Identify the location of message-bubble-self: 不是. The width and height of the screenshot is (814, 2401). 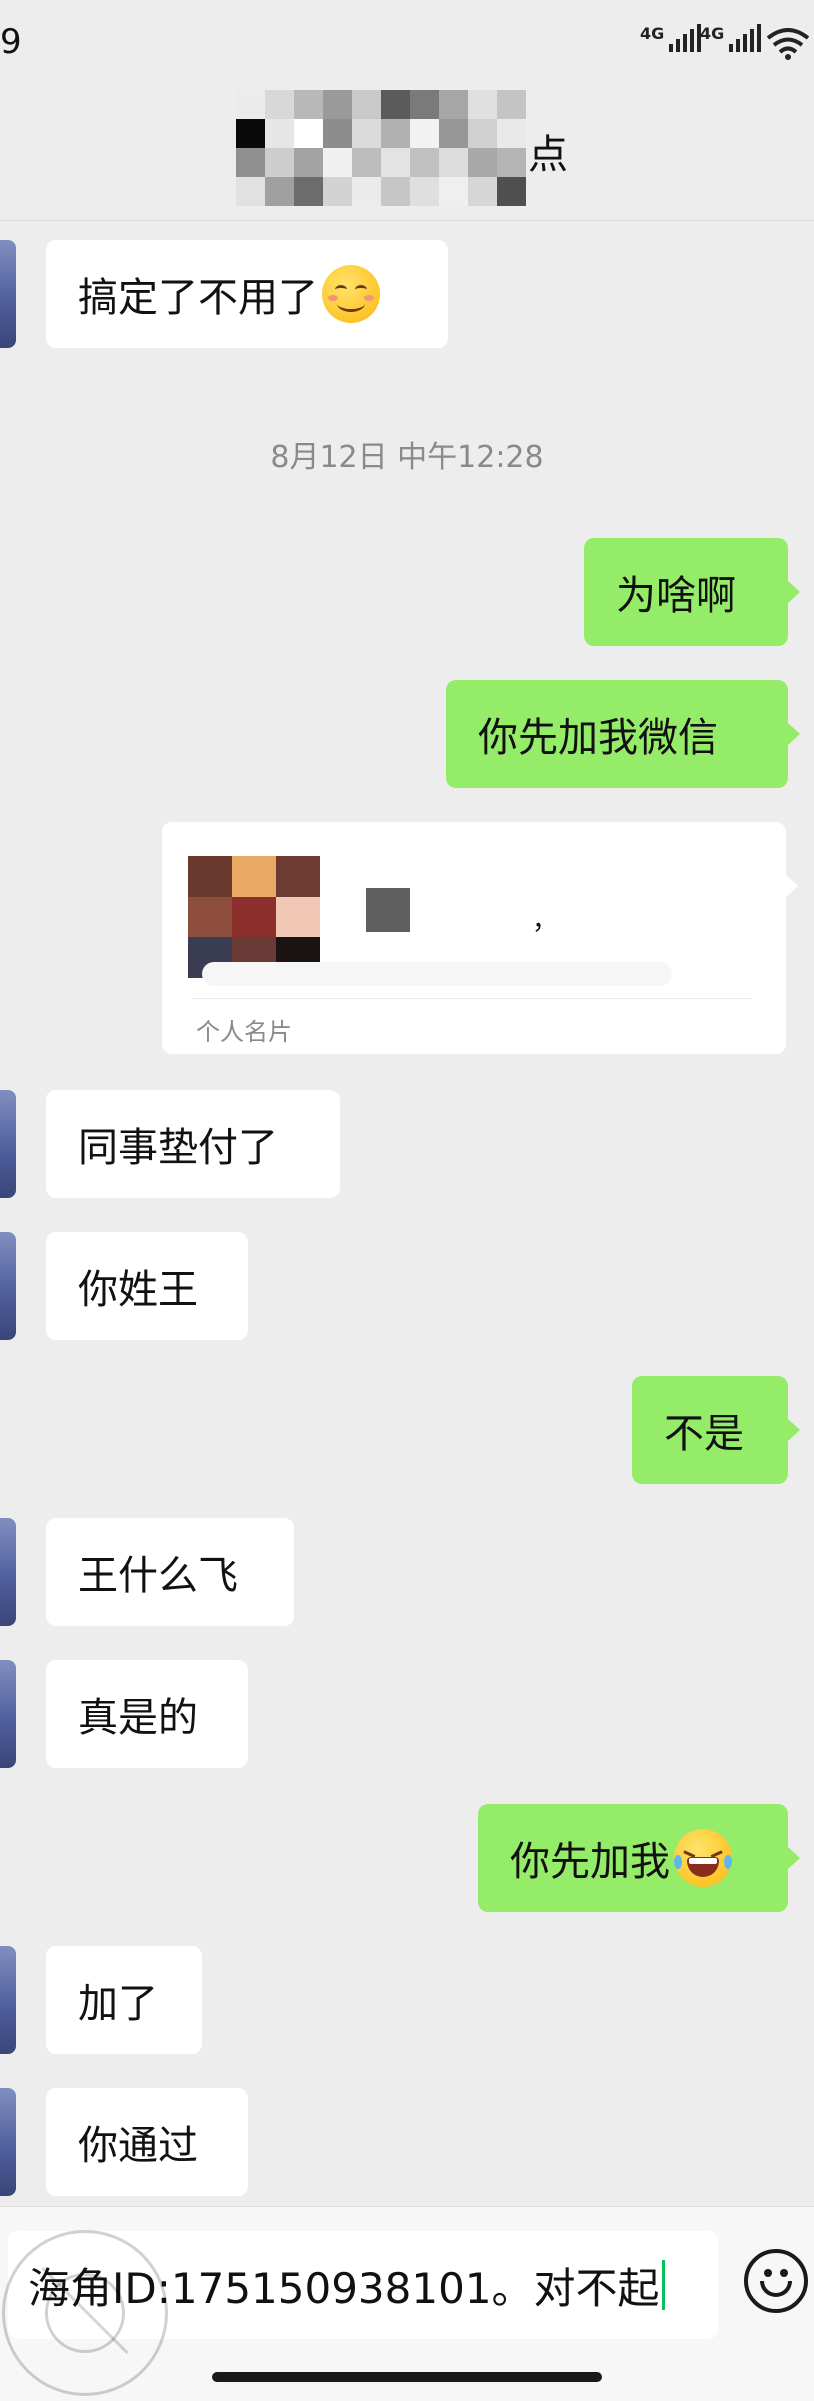
(716, 1430).